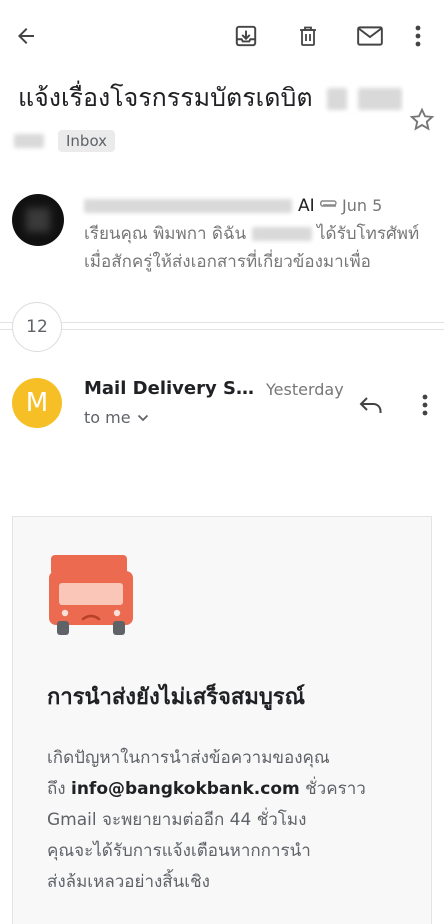 This screenshot has height=924, width=444. I want to click on subject-area: แจ้งเรื่องโจรกรรมบัตรเดบิต, so click(211, 98).